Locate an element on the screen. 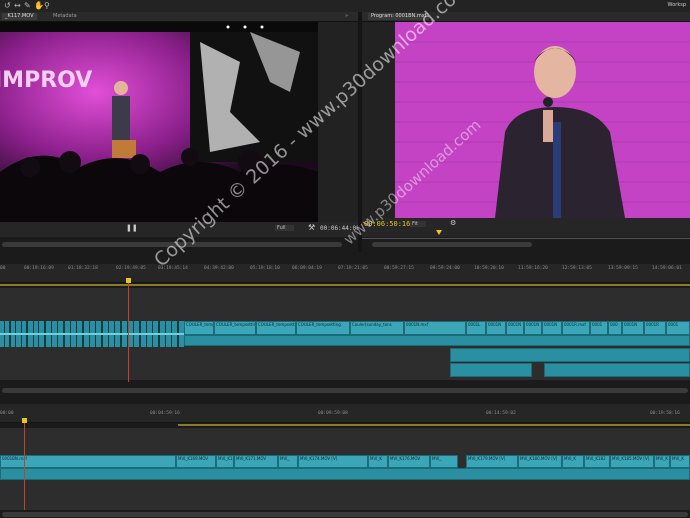  clip: MVI_K176.MOV is located at coordinates (409, 461).